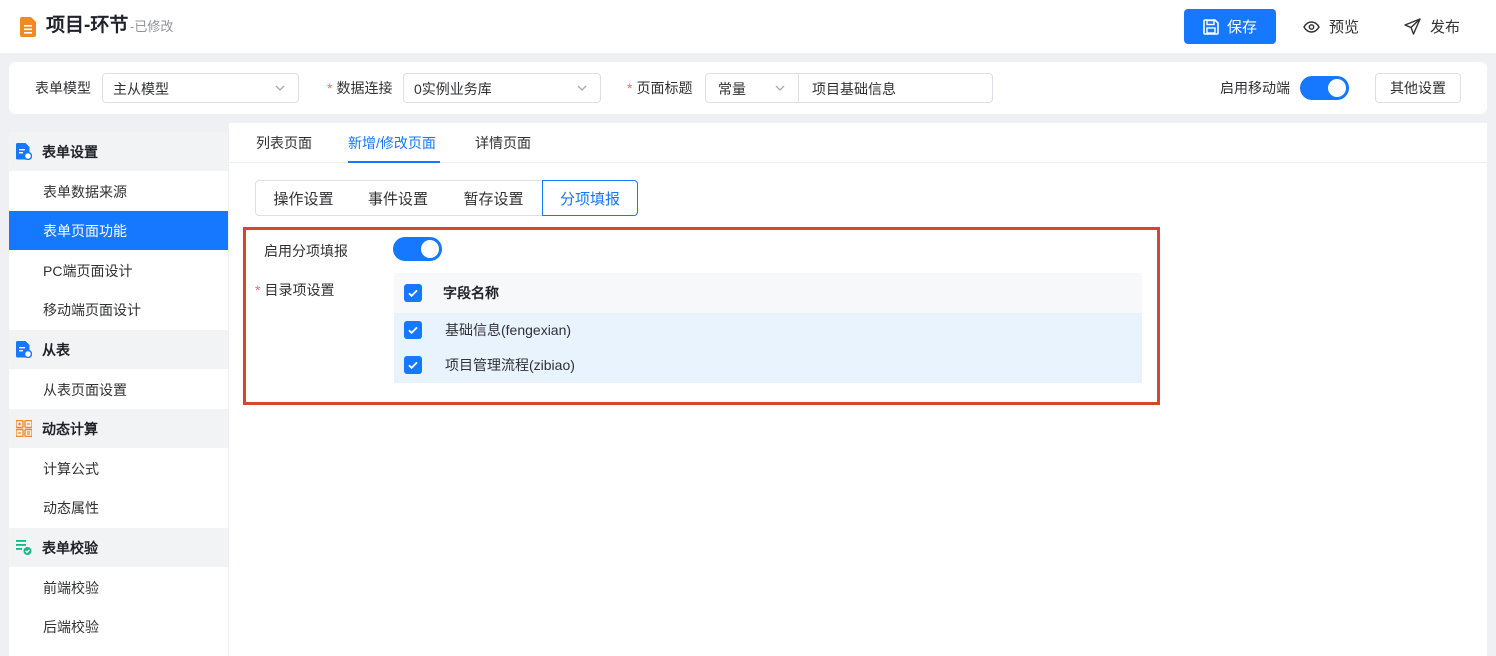 The image size is (1496, 656). Describe the element at coordinates (71, 508) in the screenshot. I see `sidebar-item-label: 动态属性` at that location.